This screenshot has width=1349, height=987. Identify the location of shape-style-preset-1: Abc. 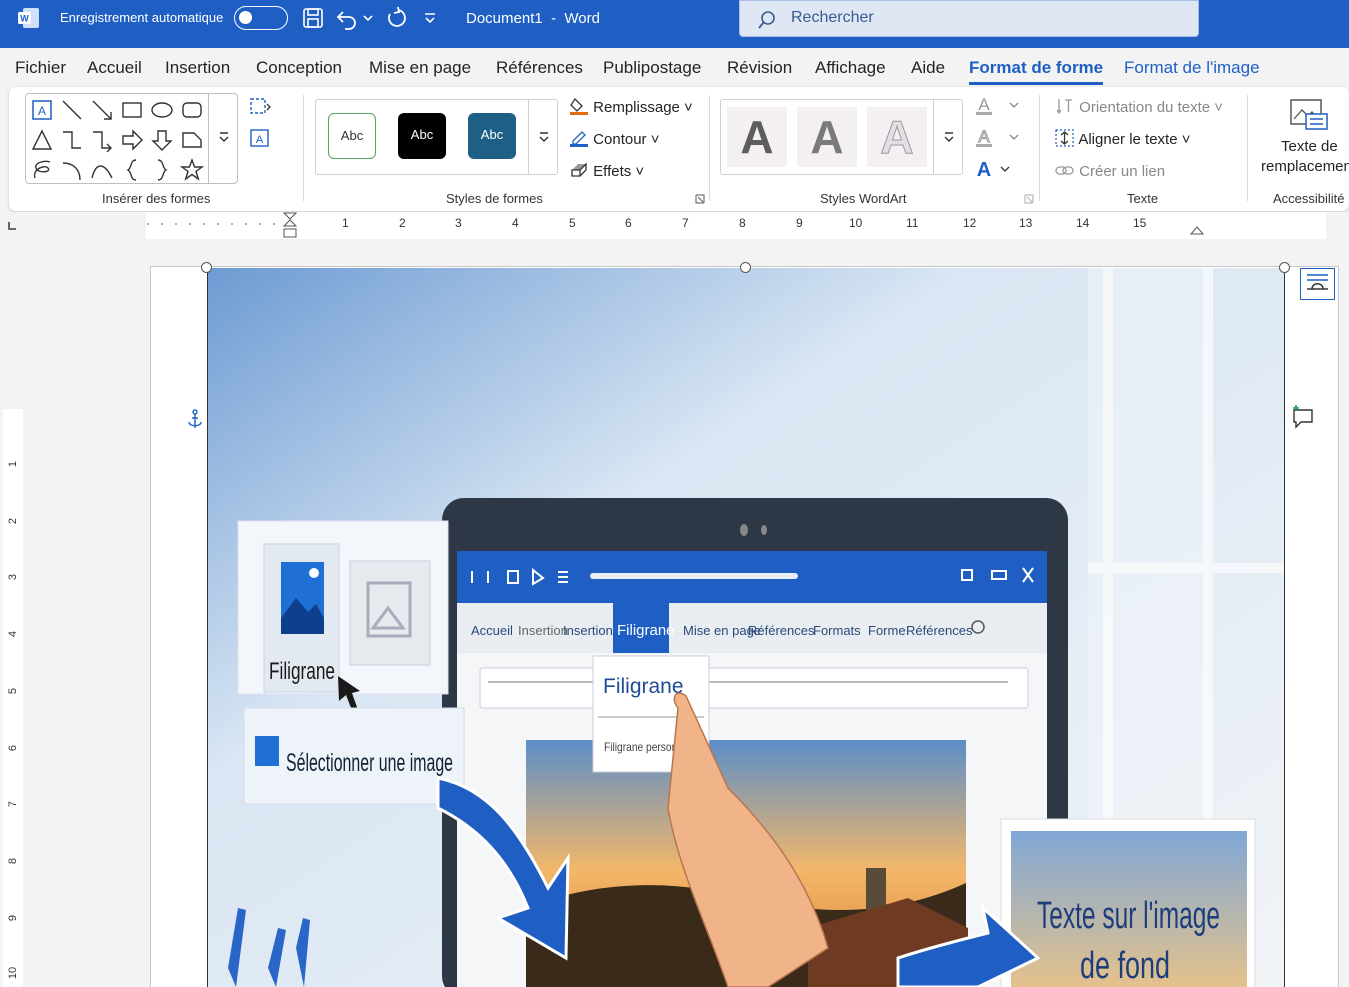
(352, 136).